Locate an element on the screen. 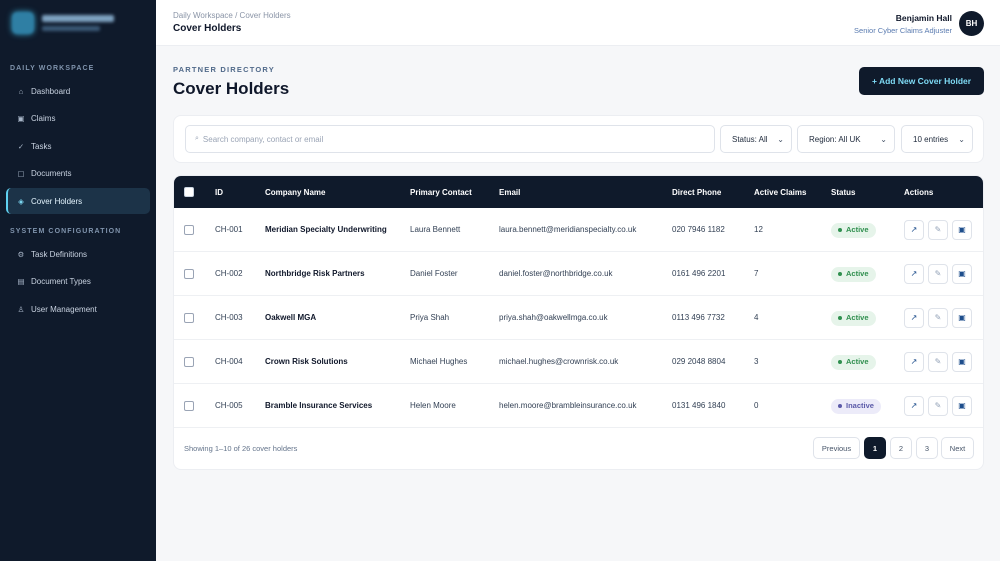 The height and width of the screenshot is (561, 1000). sidebar-item-user-management: ♙ User Management is located at coordinates (78, 309).